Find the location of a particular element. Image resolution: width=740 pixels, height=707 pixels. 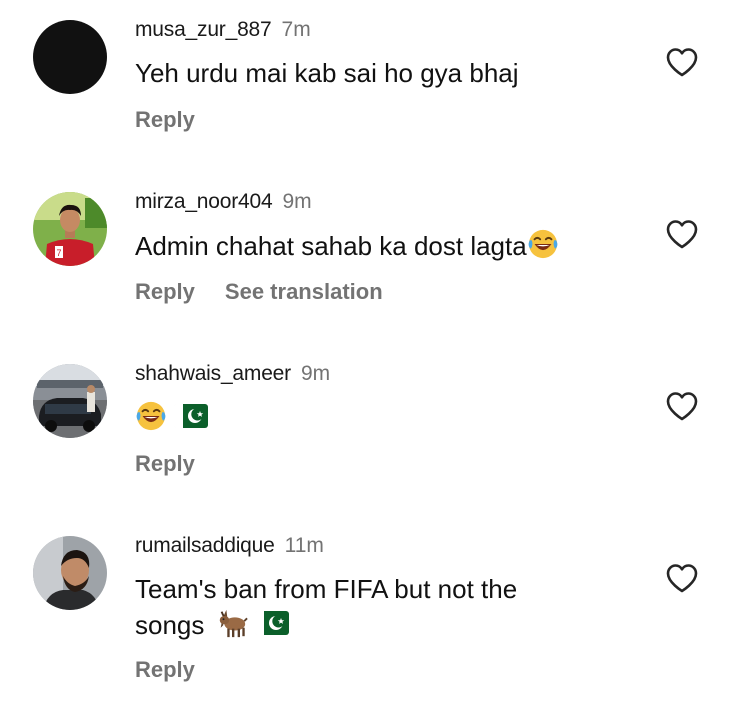

avatar: 7 is located at coordinates (70, 229).